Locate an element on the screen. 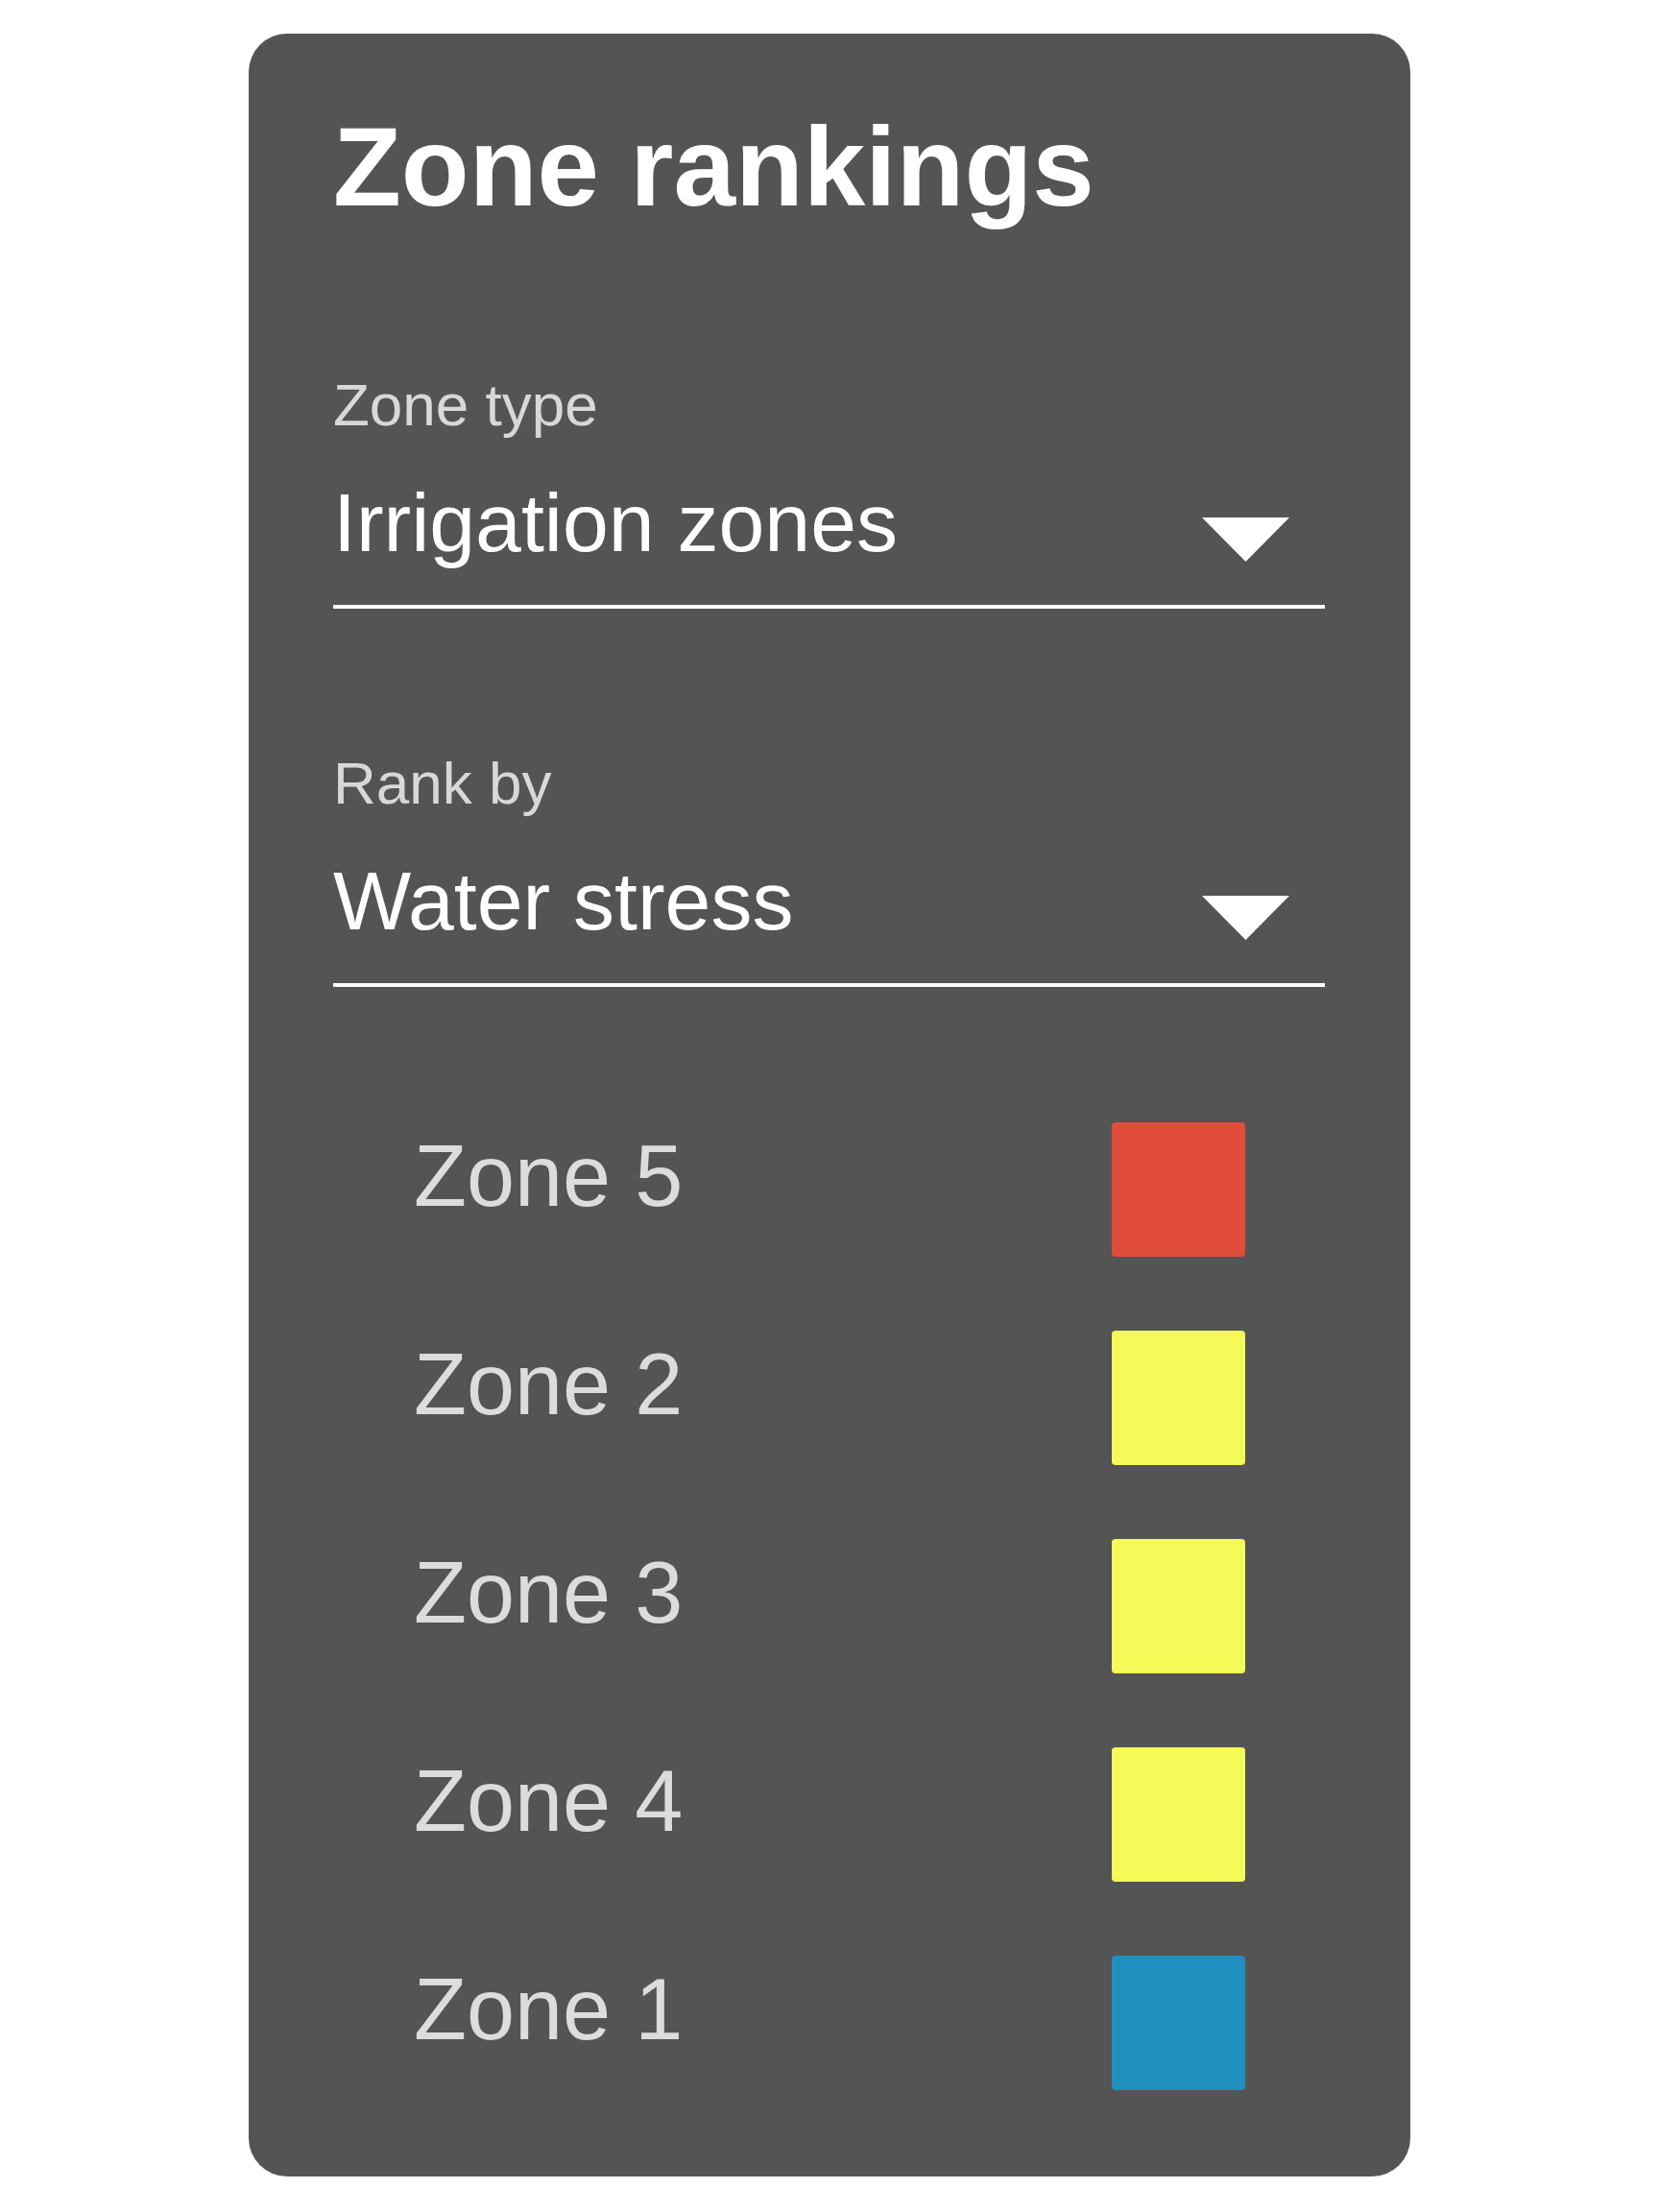 The width and height of the screenshot is (1659, 2212). zone-name: Zone 4 is located at coordinates (549, 1801).